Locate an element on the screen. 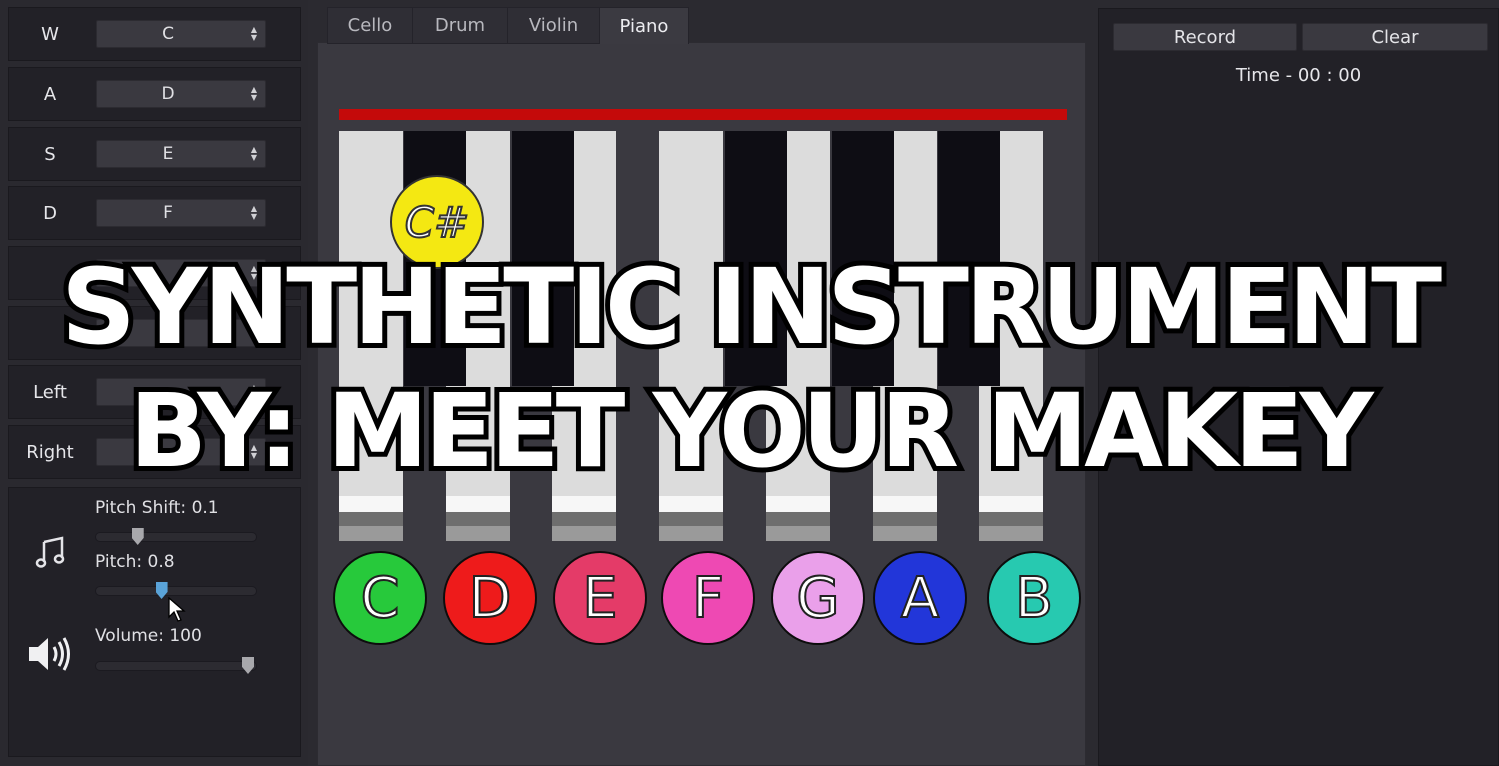 This screenshot has width=1499, height=766. note-select-value: E is located at coordinates (168, 154).